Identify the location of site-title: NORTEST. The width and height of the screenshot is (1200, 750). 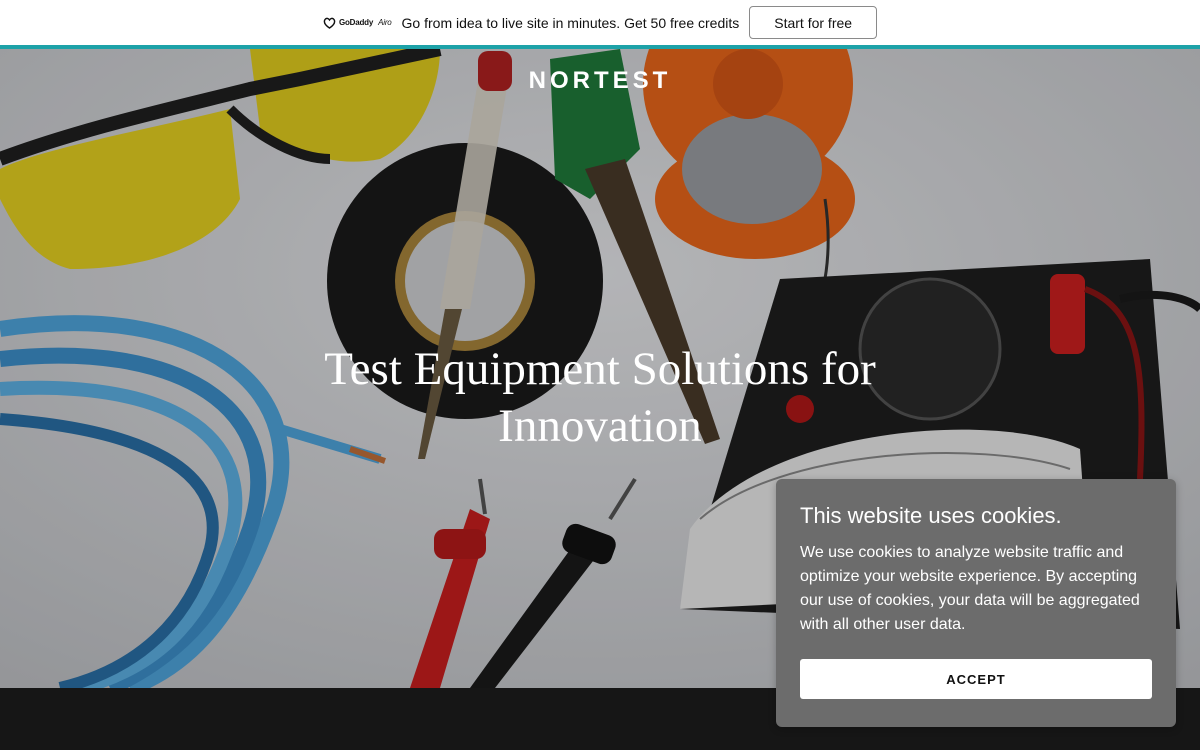
(600, 81).